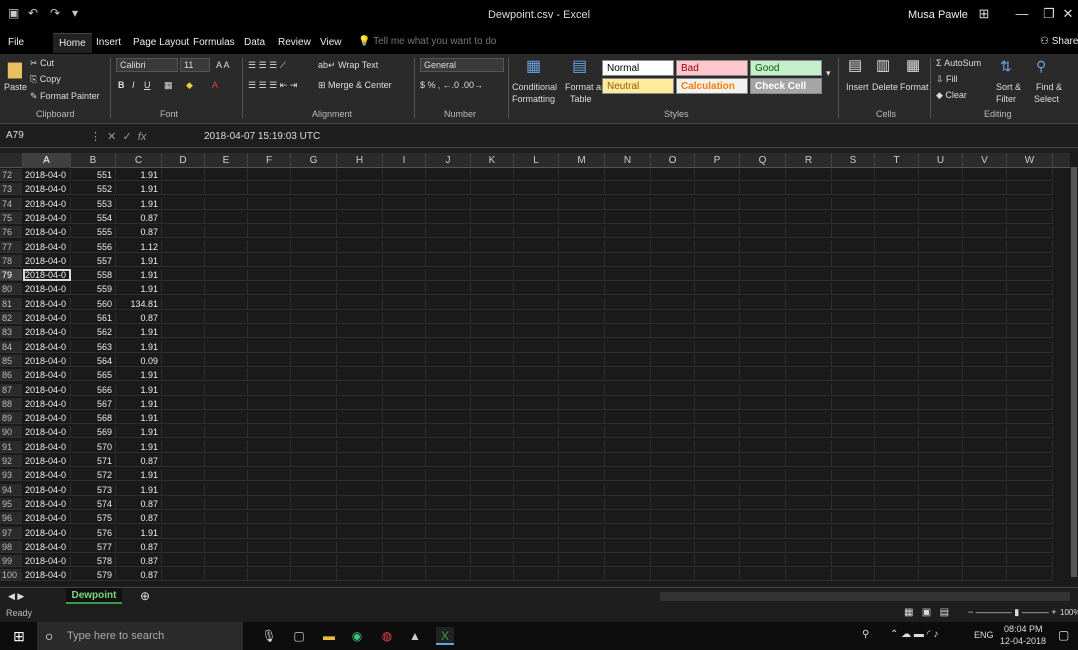 This screenshot has width=1078, height=650. Describe the element at coordinates (355, 85) in the screenshot. I see `merge-center-button: ⊞ Merge & Center` at that location.